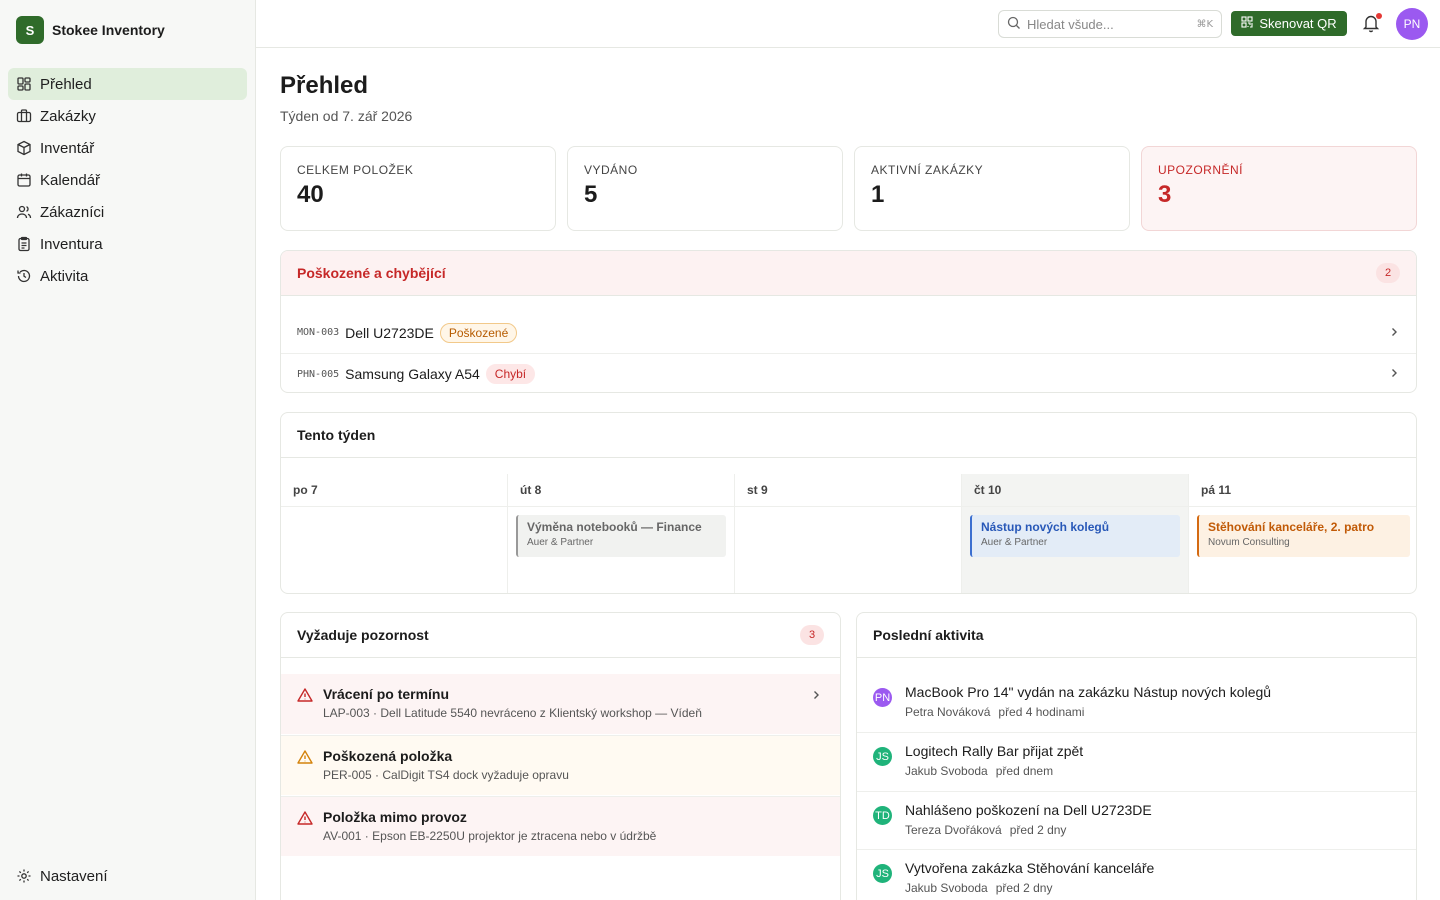 This screenshot has height=900, width=1440. What do you see at coordinates (1279, 188) in the screenshot?
I see `stat-card-alerts: Upozornění 3` at bounding box center [1279, 188].